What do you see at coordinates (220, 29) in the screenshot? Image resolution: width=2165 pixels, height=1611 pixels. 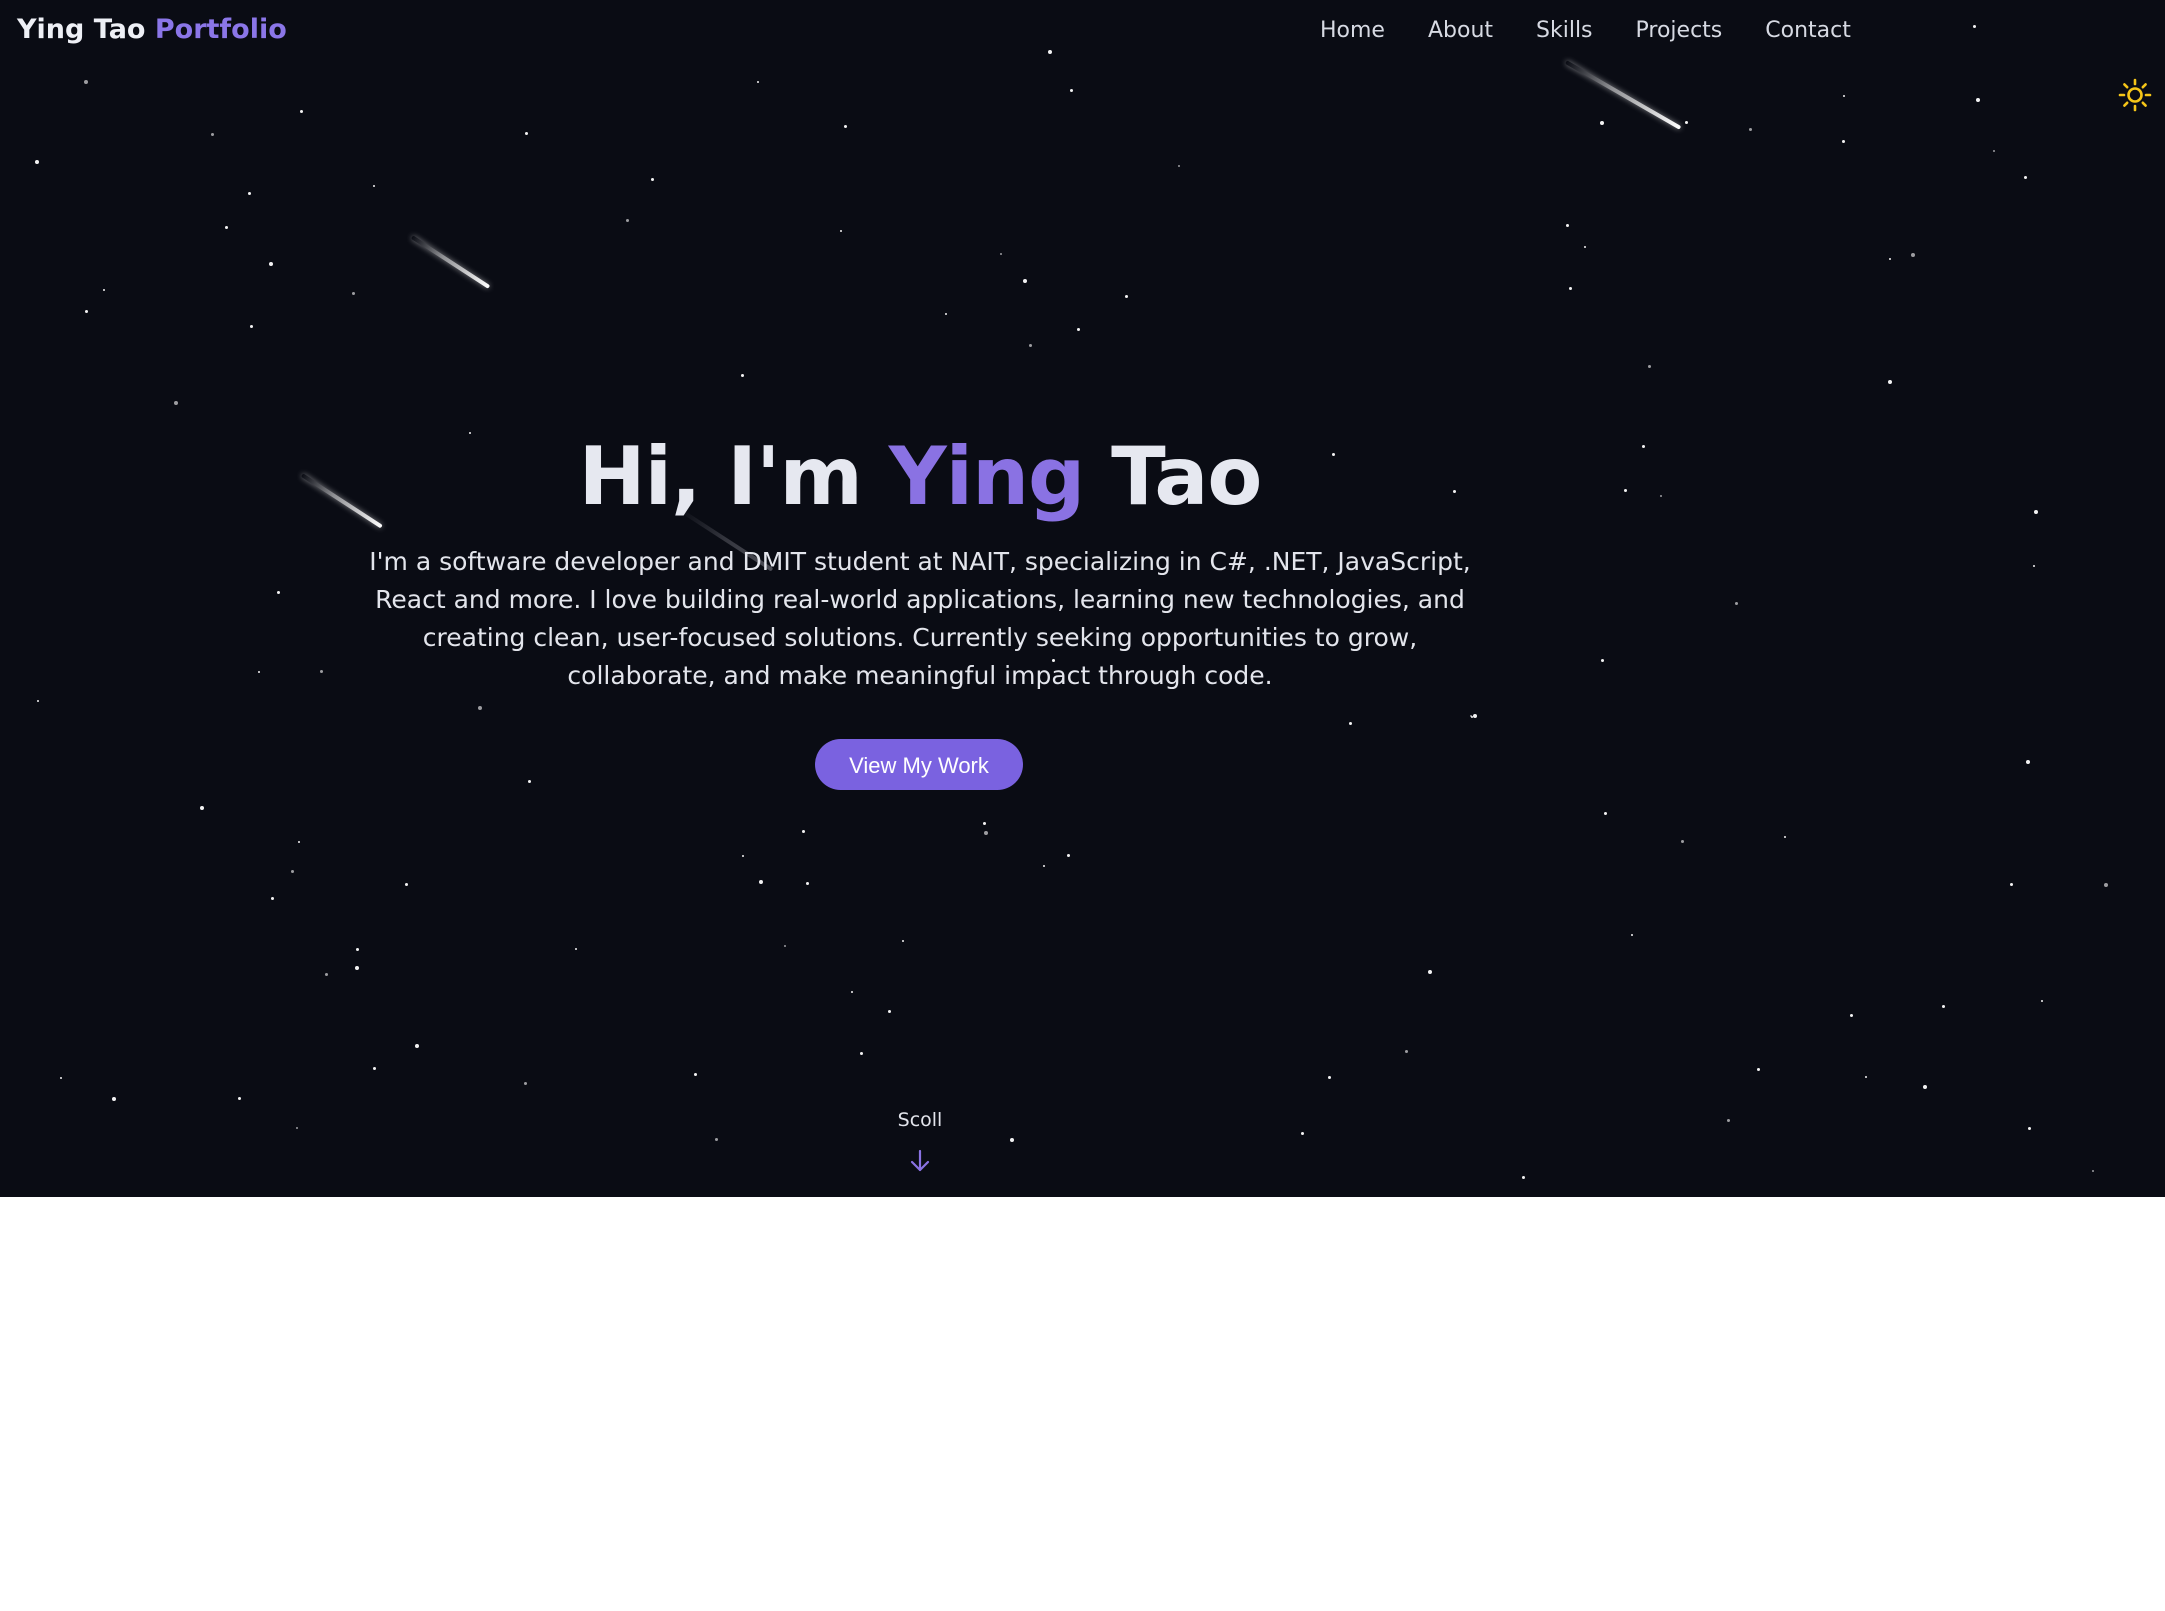 I see `brand-suffix: Portfolio` at bounding box center [220, 29].